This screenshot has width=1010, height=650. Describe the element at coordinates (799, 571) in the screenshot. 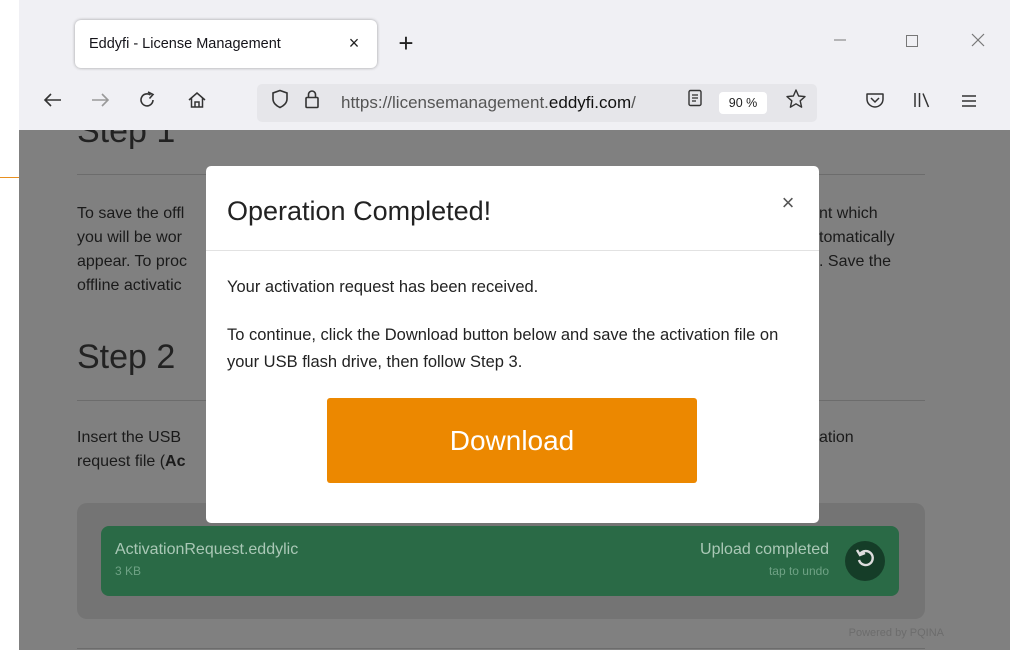

I see `undo-hint: tap to undo` at that location.